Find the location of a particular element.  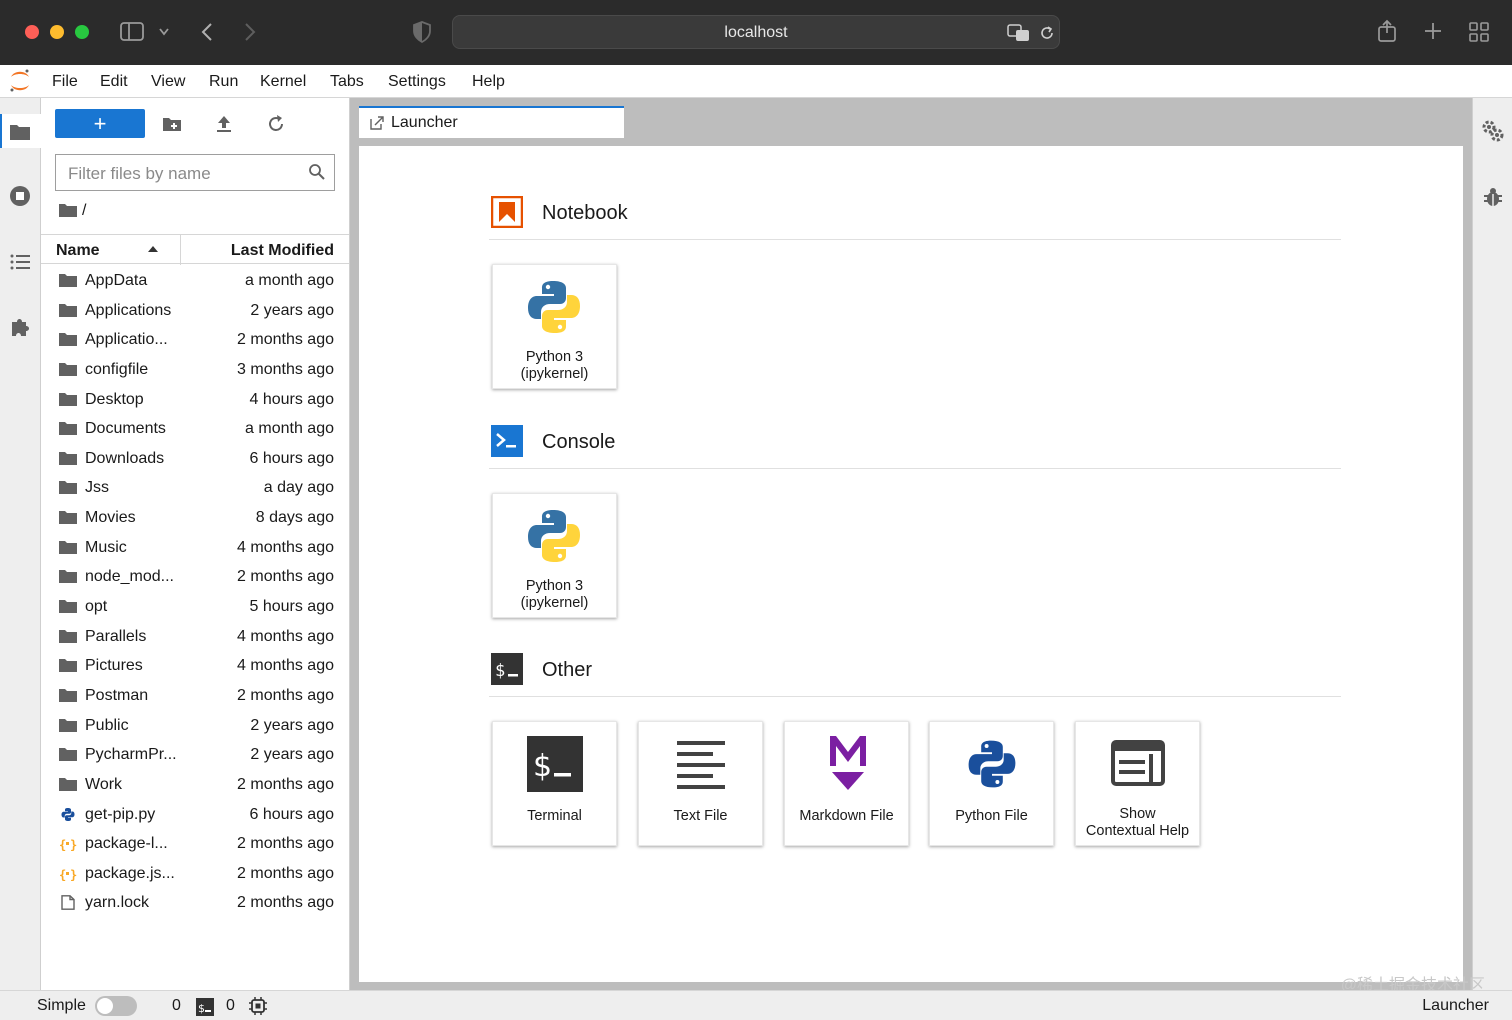

file-list-row: Parallels 4 months ago is located at coordinates (195, 637).